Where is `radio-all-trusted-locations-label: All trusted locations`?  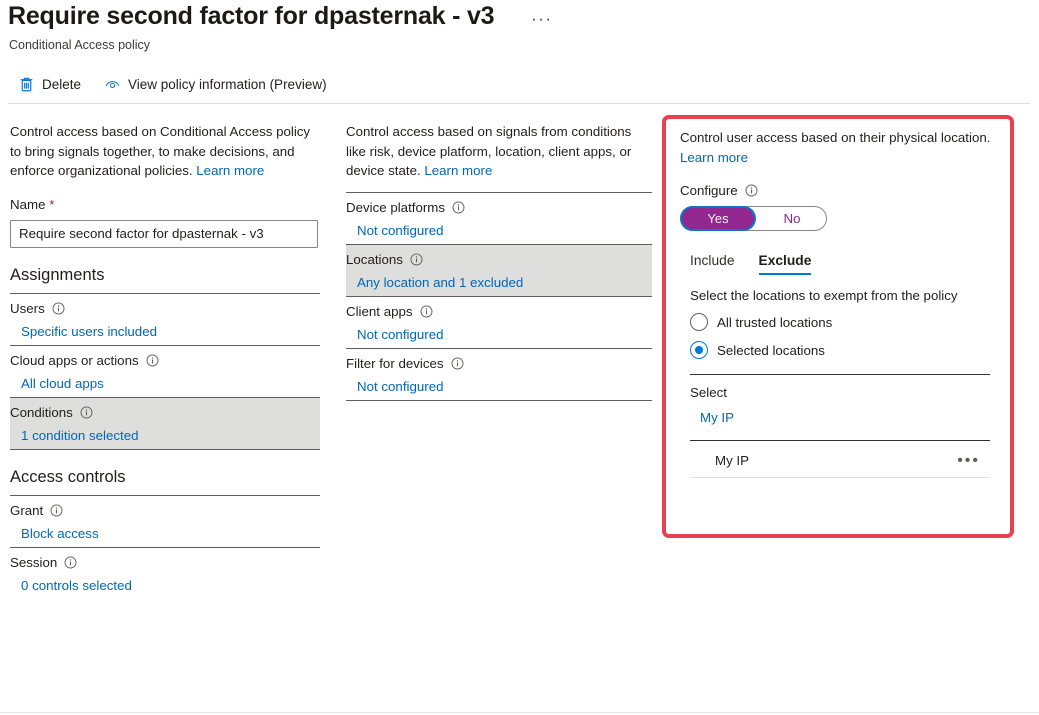 radio-all-trusted-locations-label: All trusted locations is located at coordinates (775, 322).